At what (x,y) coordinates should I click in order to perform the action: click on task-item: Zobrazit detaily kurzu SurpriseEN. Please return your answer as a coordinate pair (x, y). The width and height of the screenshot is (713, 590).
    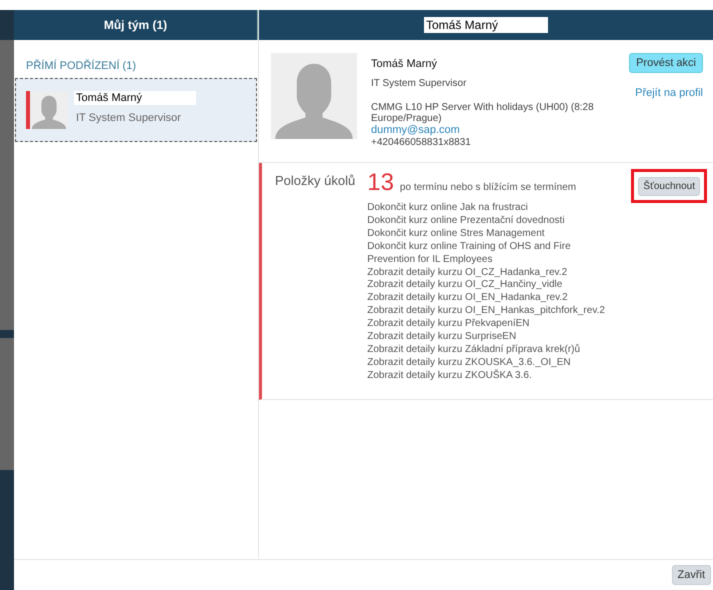
    Looking at the image, I should click on (442, 337).